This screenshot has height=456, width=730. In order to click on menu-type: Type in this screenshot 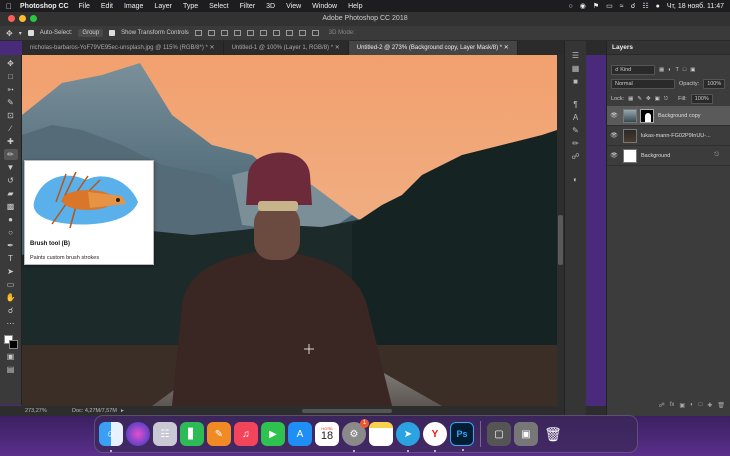, I will do `click(190, 6)`.